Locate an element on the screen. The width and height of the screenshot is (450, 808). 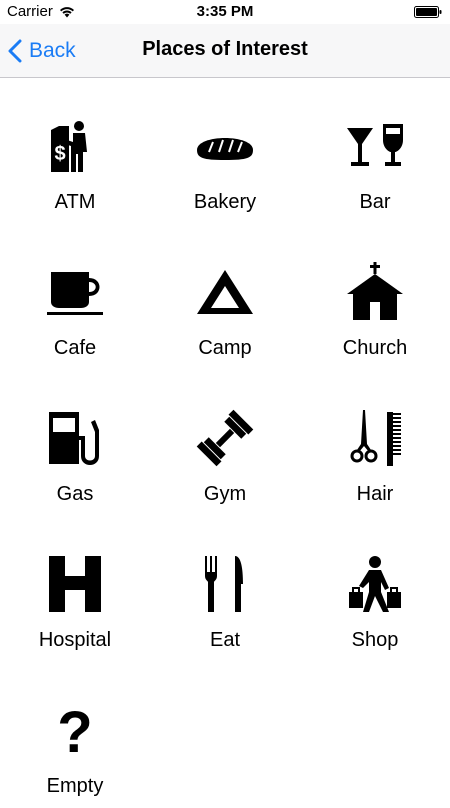
place-gym: Gym is located at coordinates (225, 443).